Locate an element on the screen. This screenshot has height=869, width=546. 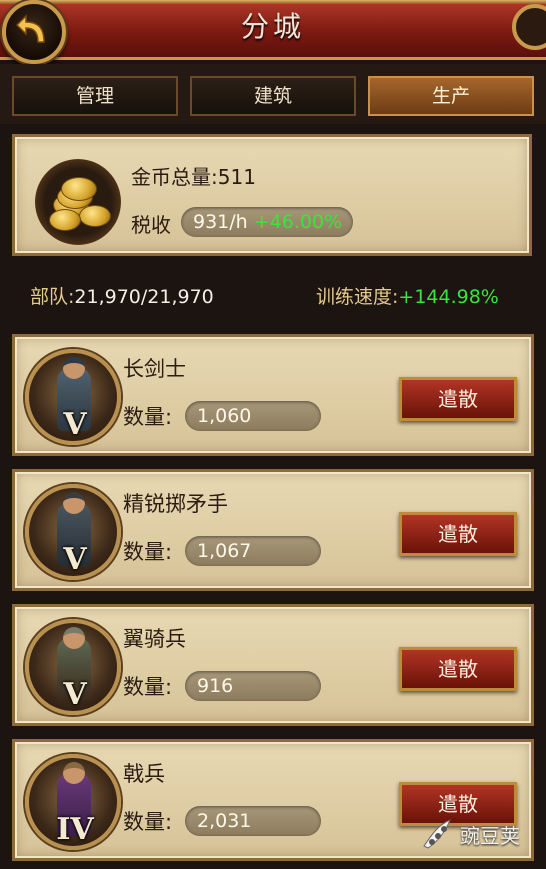
tab-production: 生产 is located at coordinates (451, 96).